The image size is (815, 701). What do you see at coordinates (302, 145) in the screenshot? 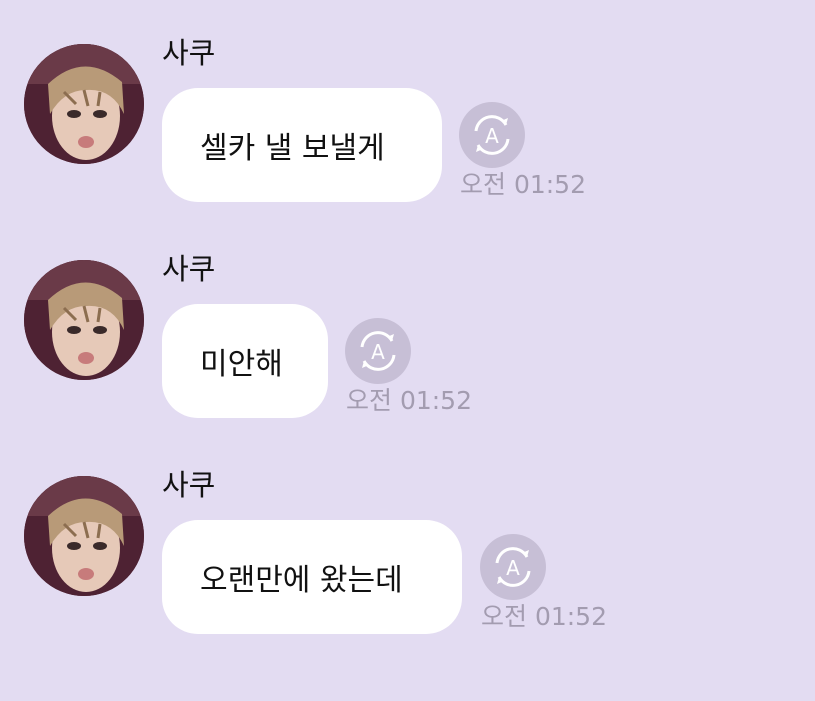
I see `message-bubble: 셀카 낼 보낼게` at bounding box center [302, 145].